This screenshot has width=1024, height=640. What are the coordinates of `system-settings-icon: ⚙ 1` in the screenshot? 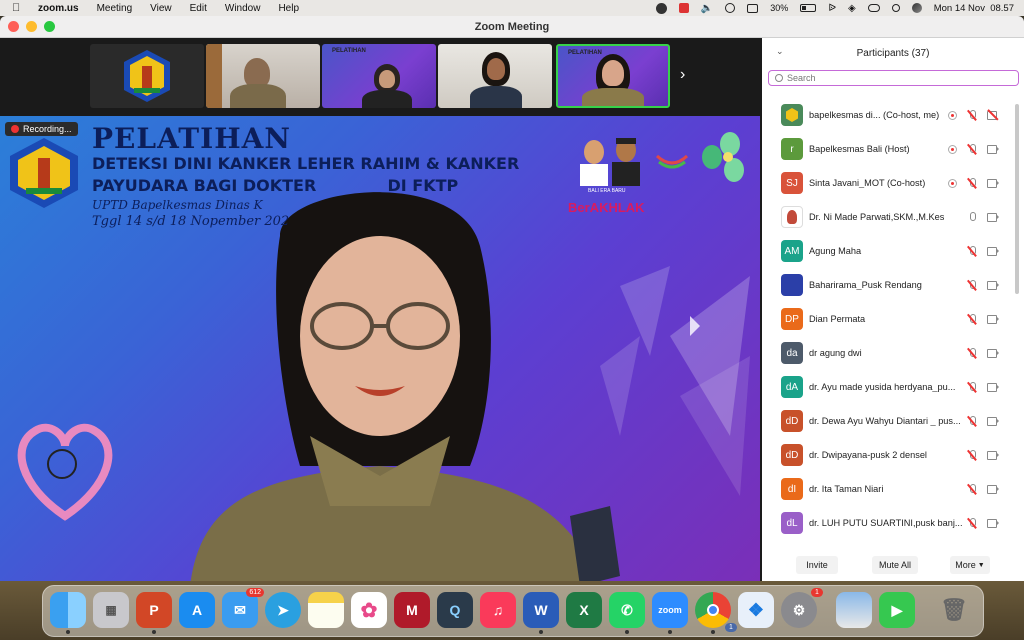 It's located at (802, 608).